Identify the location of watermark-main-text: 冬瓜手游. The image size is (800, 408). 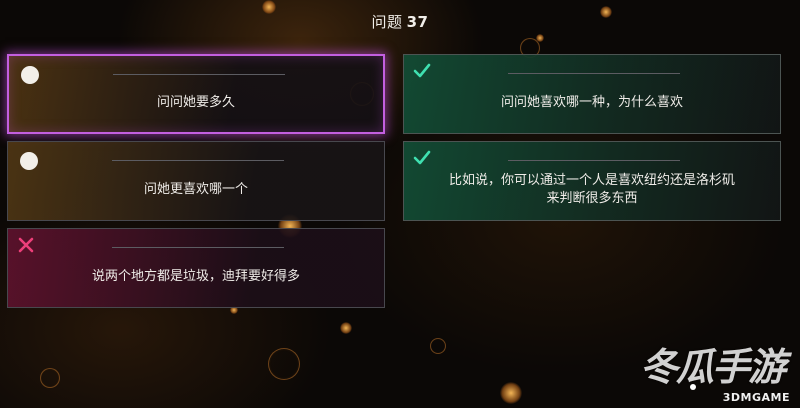
(712, 367).